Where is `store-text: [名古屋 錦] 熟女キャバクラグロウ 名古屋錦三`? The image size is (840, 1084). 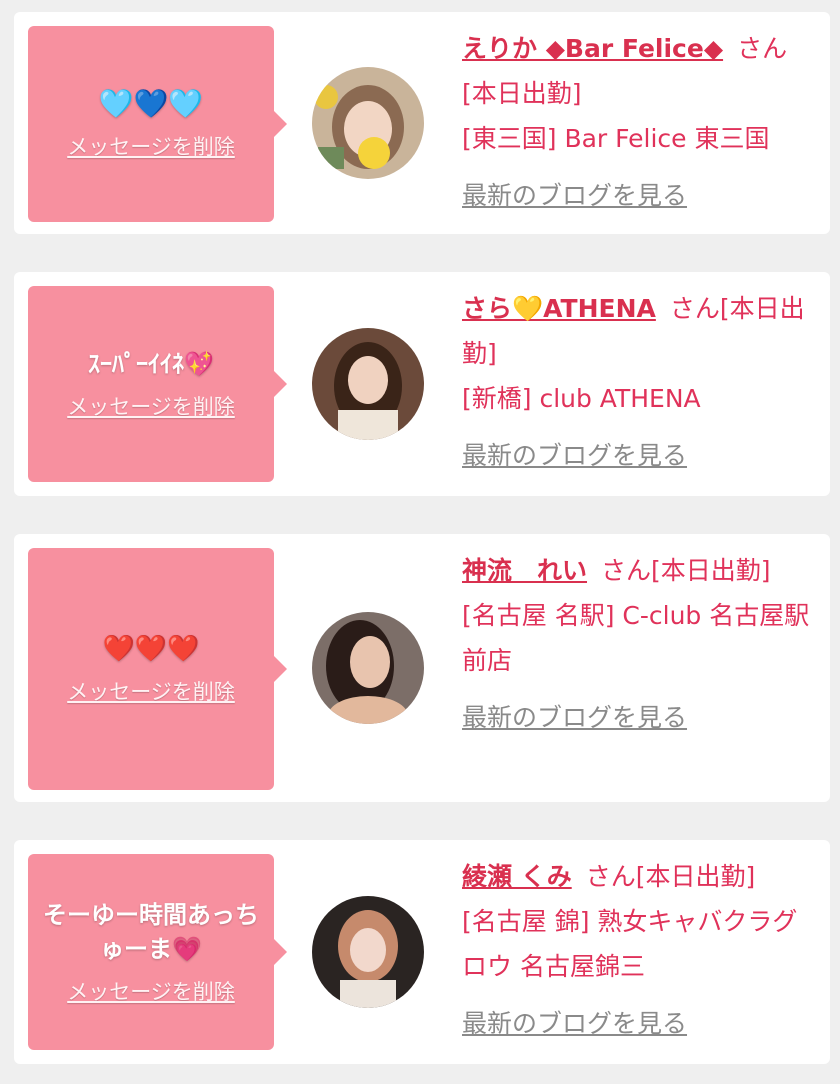 store-text: [名古屋 錦] 熟女キャバクラグロウ 名古屋錦三 is located at coordinates (630, 944).